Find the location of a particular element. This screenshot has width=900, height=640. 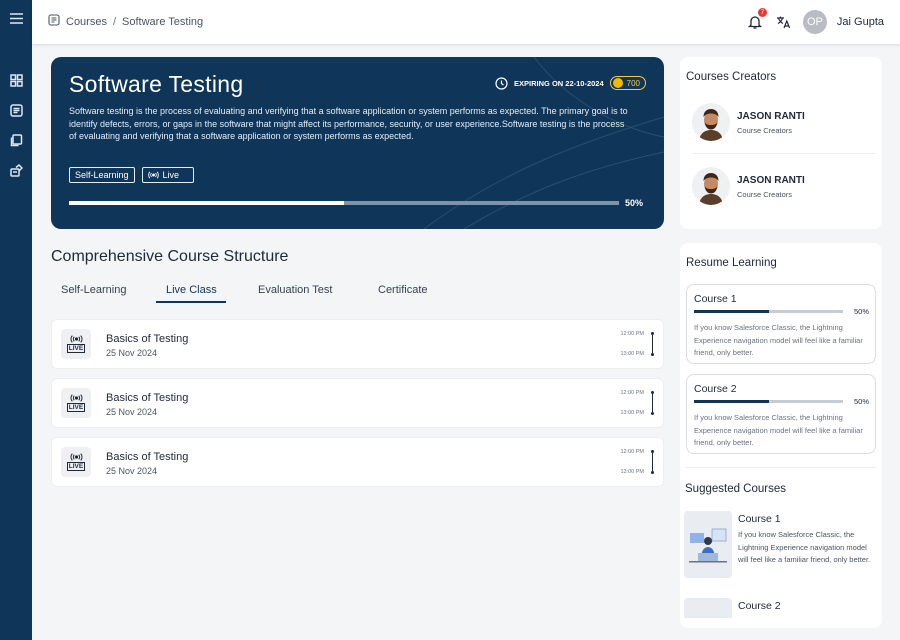

coin-icon is located at coordinates (617, 83).